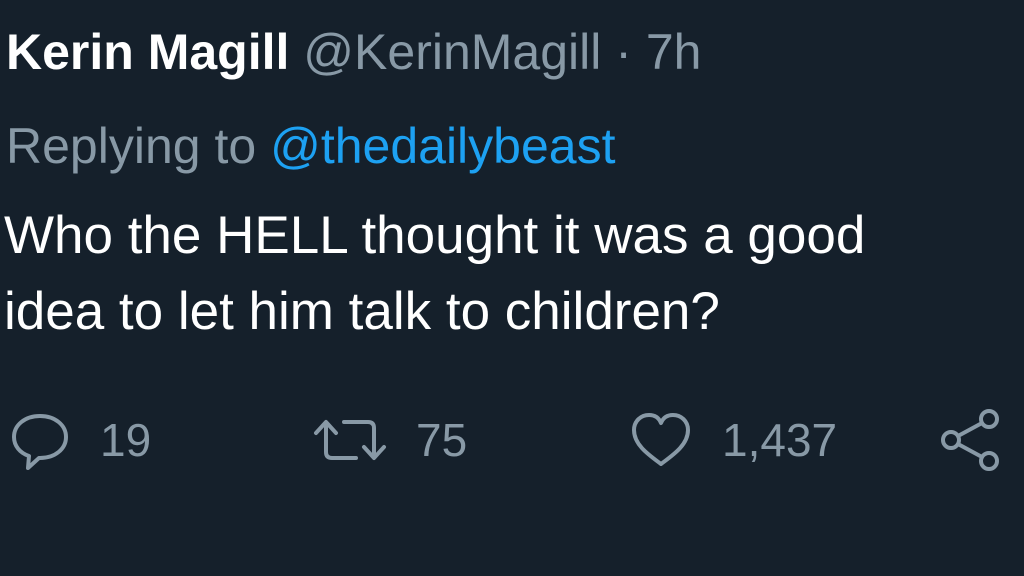 This screenshot has width=1024, height=576. What do you see at coordinates (512, 440) in the screenshot?
I see `tweet-actions: 19 75 1,437` at bounding box center [512, 440].